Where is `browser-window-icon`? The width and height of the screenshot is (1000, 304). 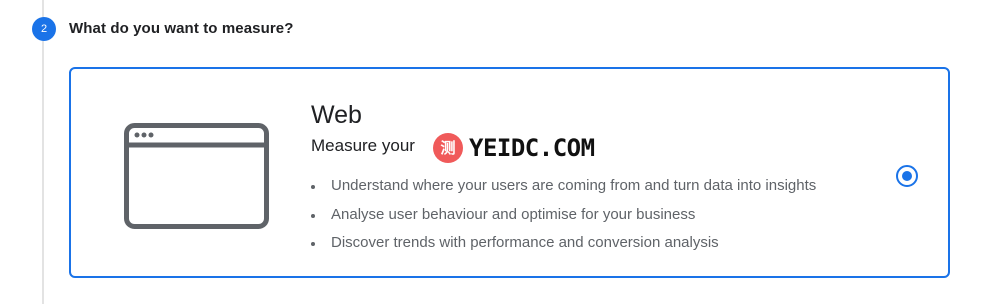 browser-window-icon is located at coordinates (196, 176).